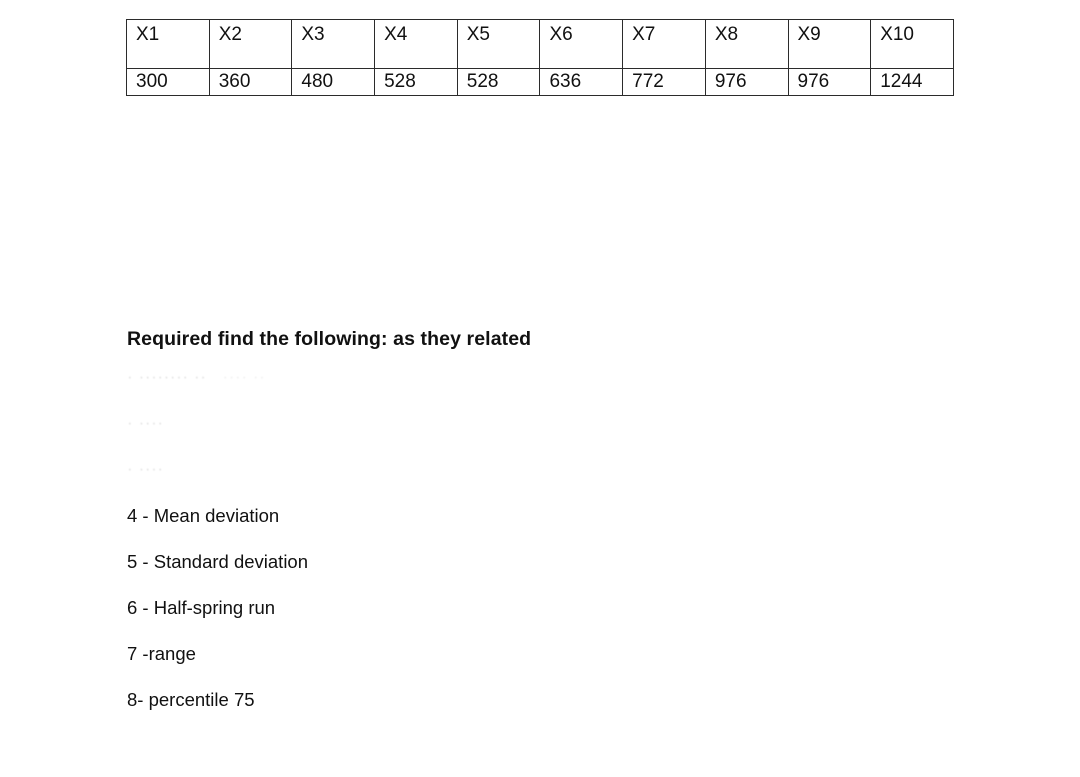 The height and width of the screenshot is (777, 1080). Describe the element at coordinates (527, 574) in the screenshot. I see `list-item: 5 - Standard deviation` at that location.